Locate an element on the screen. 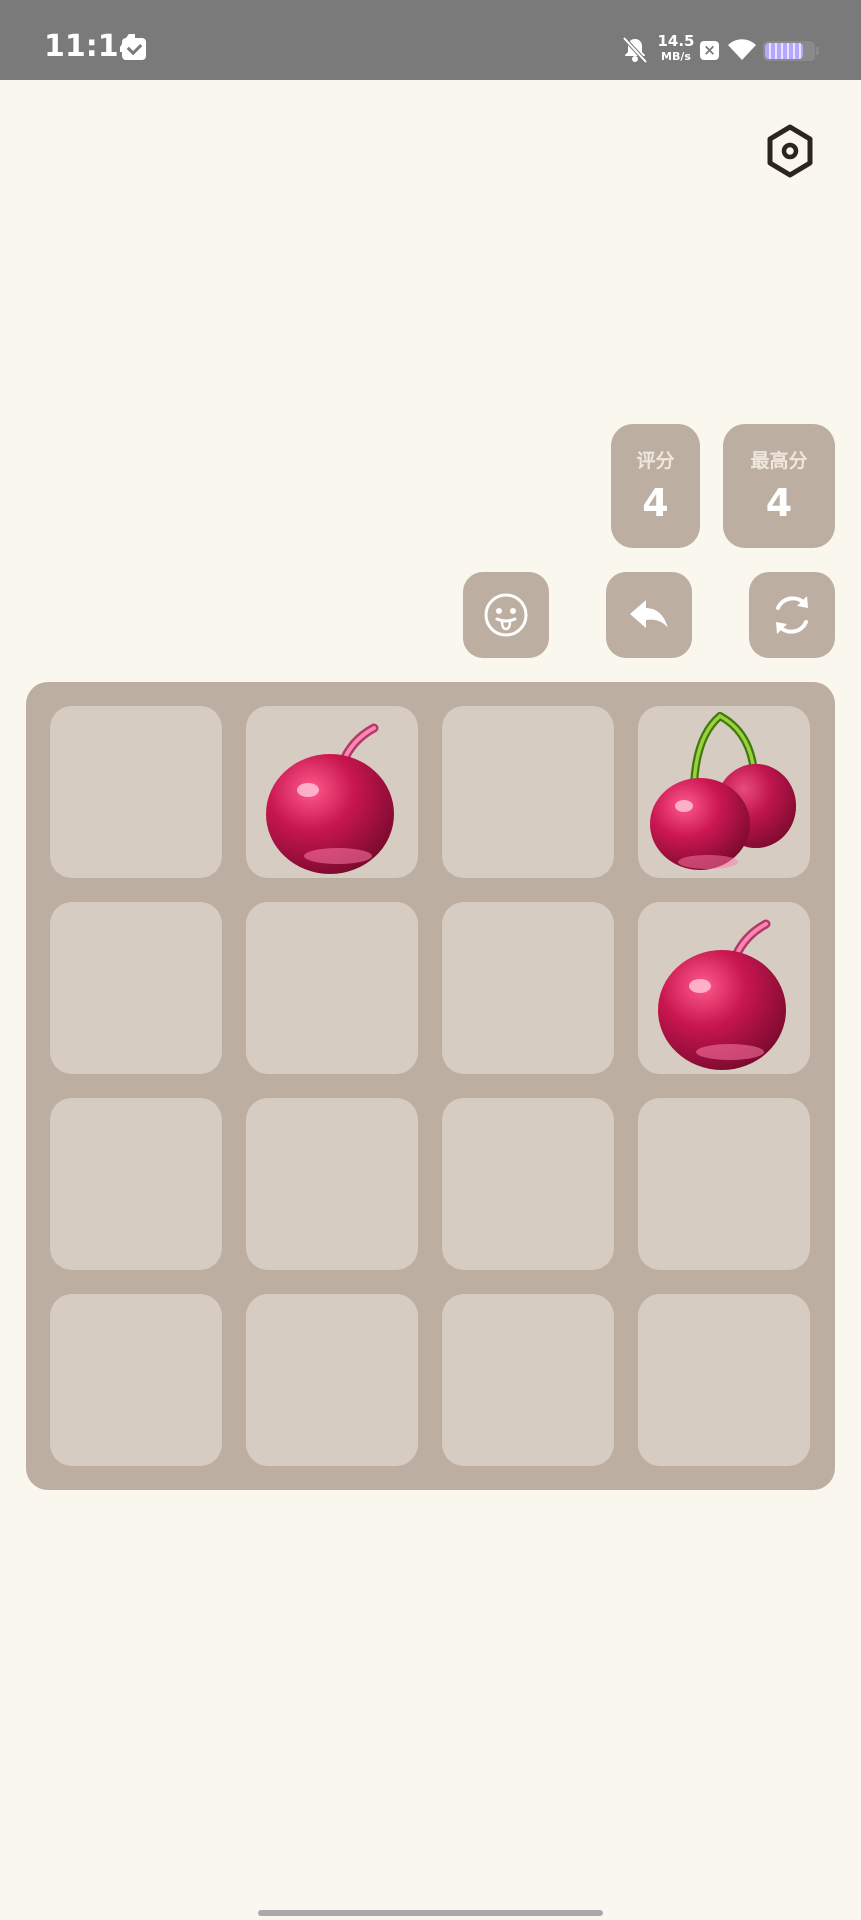 The image size is (861, 1920). hexagon-settings-icon is located at coordinates (790, 151).